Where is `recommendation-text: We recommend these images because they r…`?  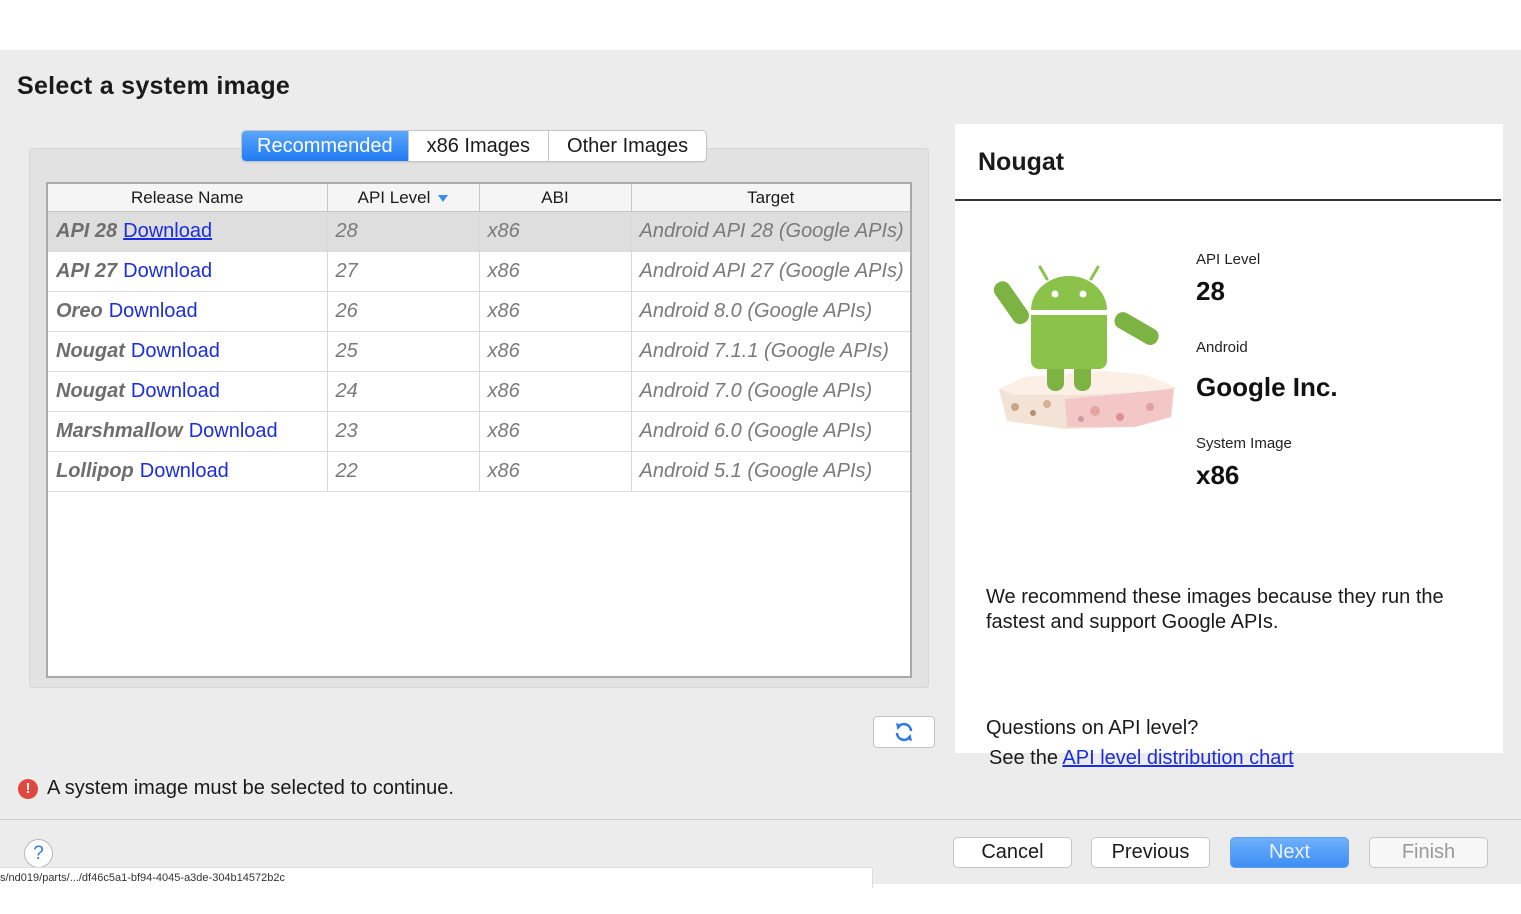 recommendation-text: We recommend these images because they r… is located at coordinates (1215, 609).